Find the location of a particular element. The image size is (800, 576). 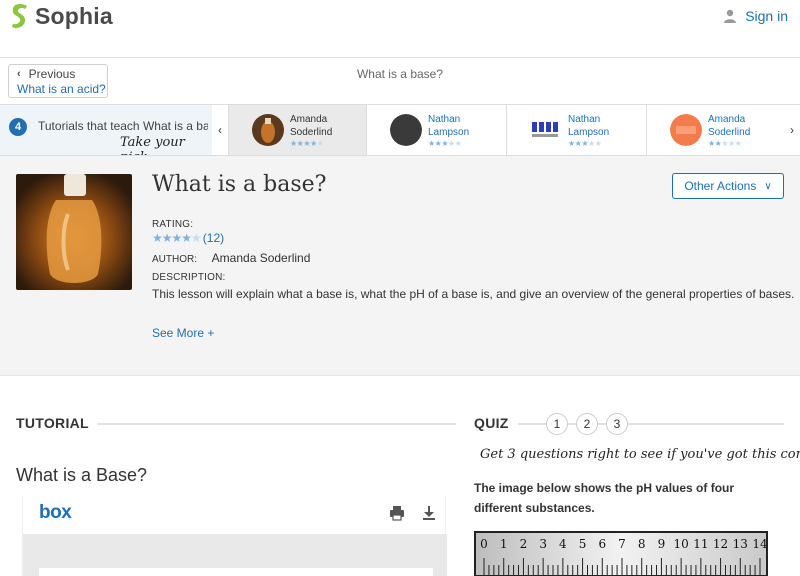

document-page is located at coordinates (236, 572).